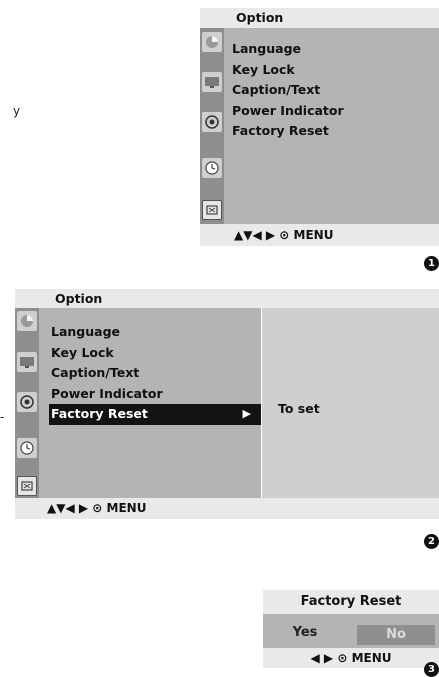 Image resolution: width=439 pixels, height=677 pixels. Describe the element at coordinates (305, 633) in the screenshot. I see `yes-button: Yes` at that location.